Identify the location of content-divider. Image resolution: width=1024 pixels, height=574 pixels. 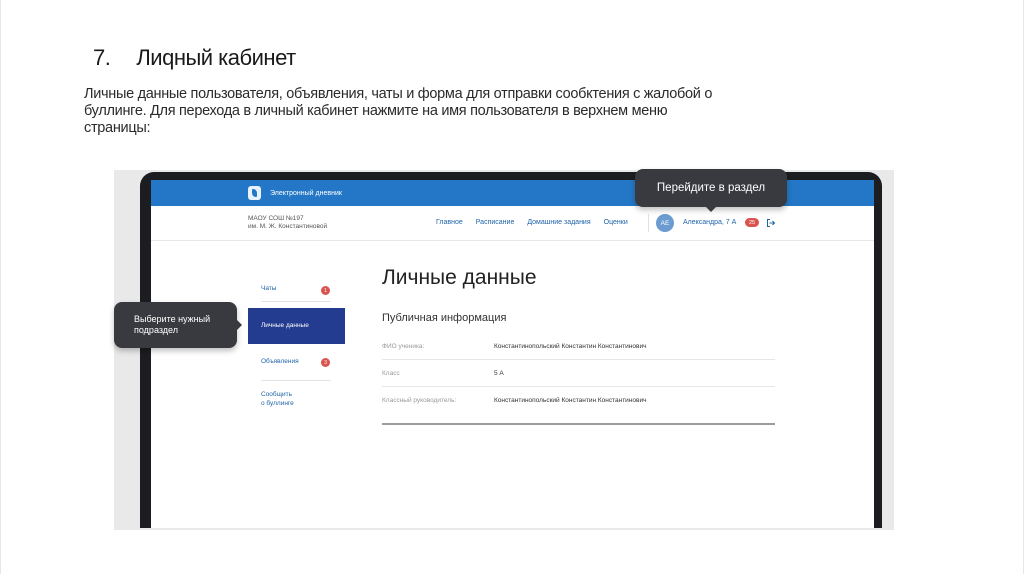
(578, 424).